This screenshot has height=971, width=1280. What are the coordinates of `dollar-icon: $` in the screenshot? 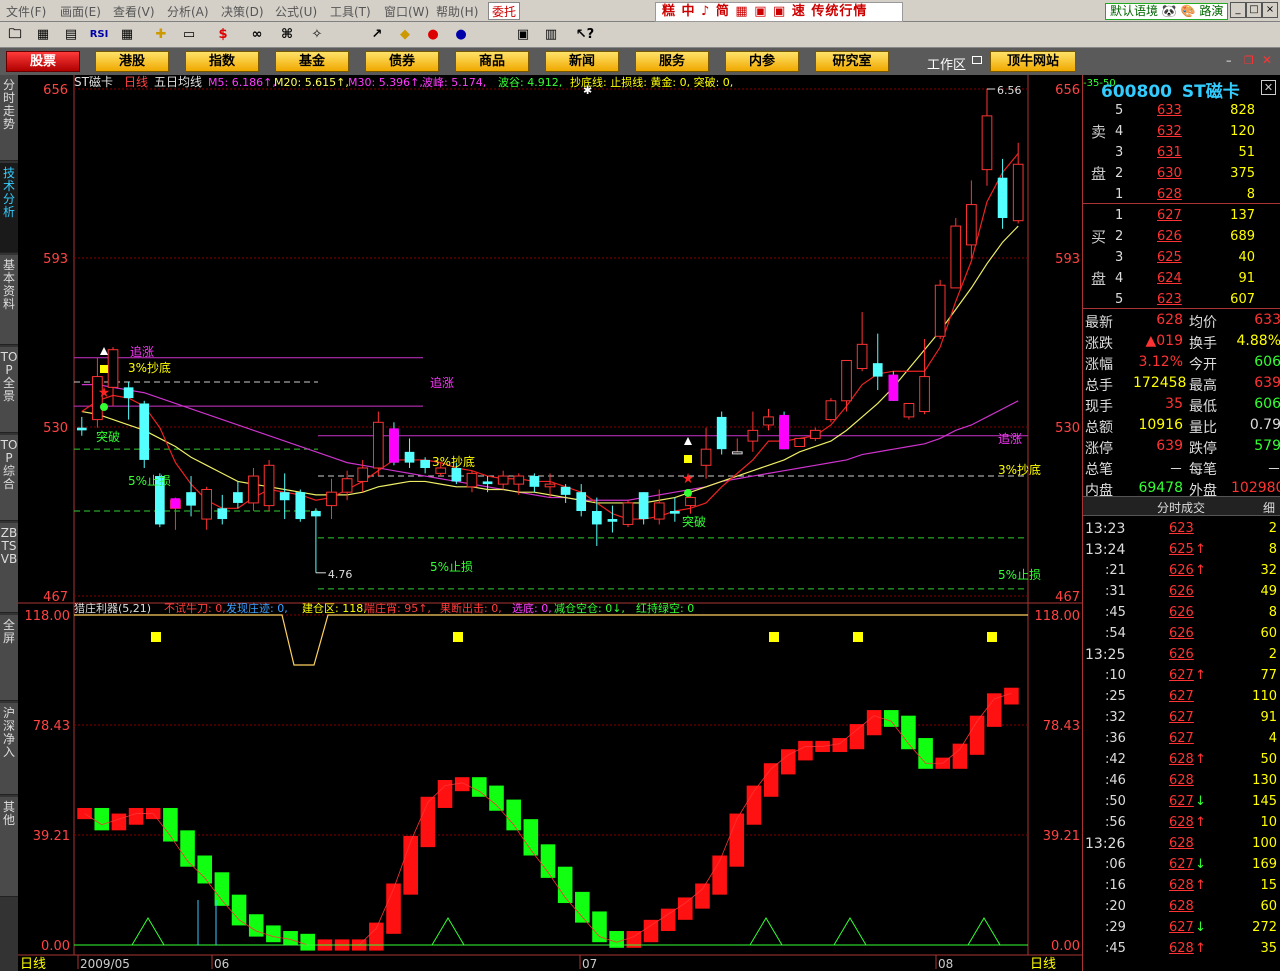 It's located at (223, 35).